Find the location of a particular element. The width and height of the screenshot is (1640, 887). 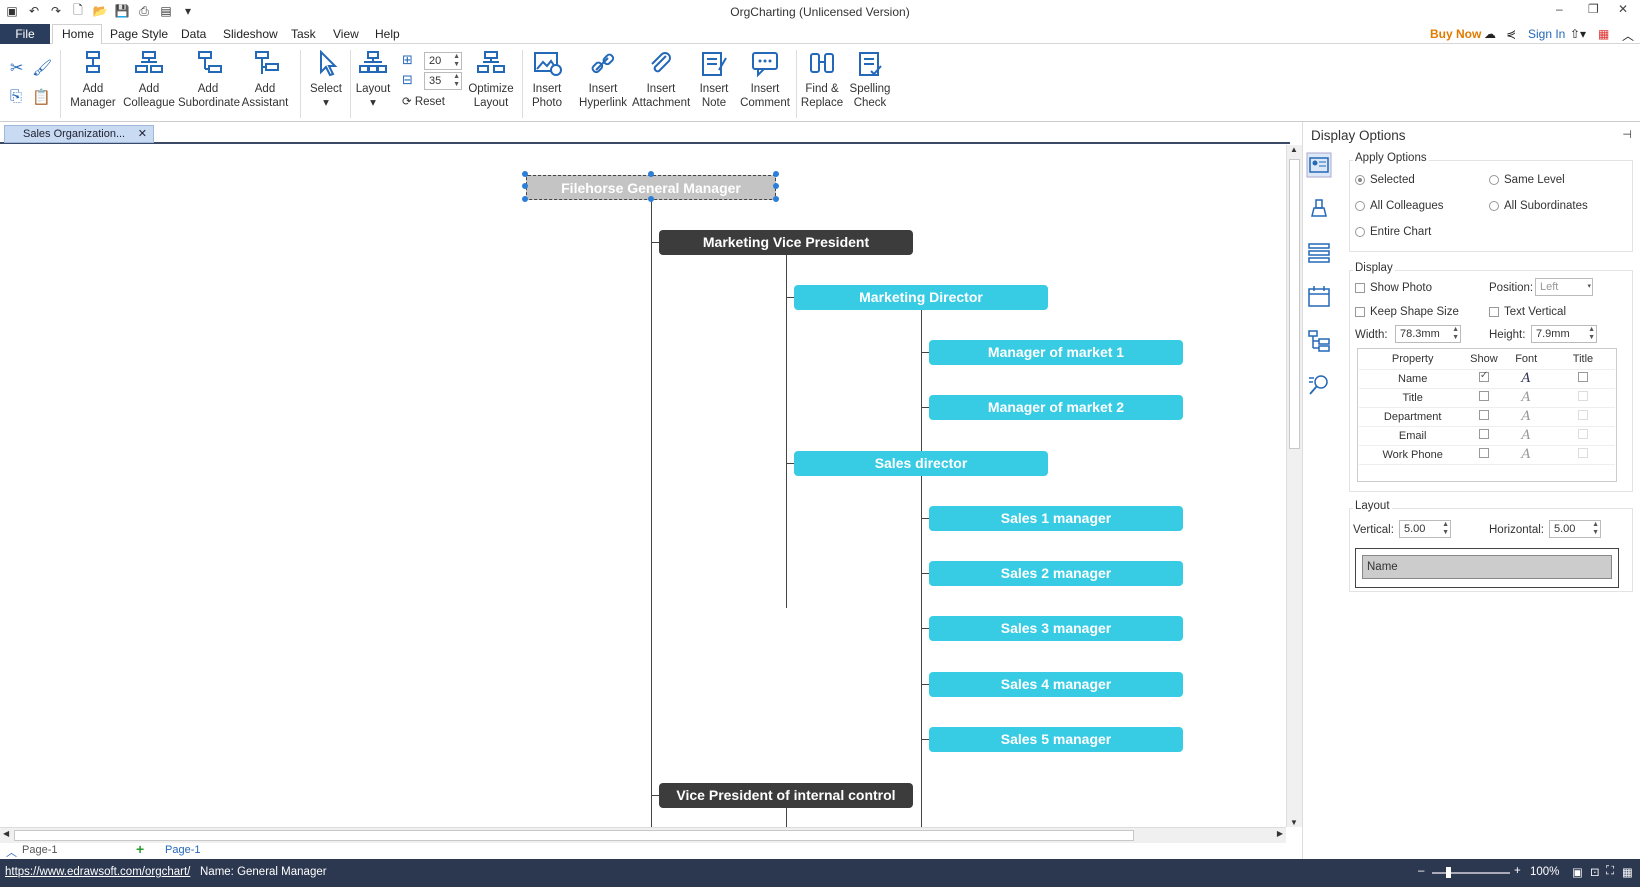

find-replace-button: Find & Replace is located at coordinates (822, 80).